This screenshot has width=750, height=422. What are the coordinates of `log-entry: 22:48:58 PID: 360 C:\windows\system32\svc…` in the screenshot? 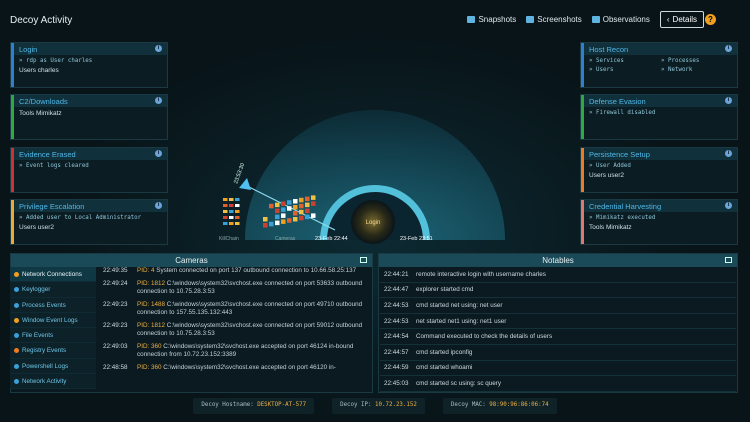 It's located at (234, 368).